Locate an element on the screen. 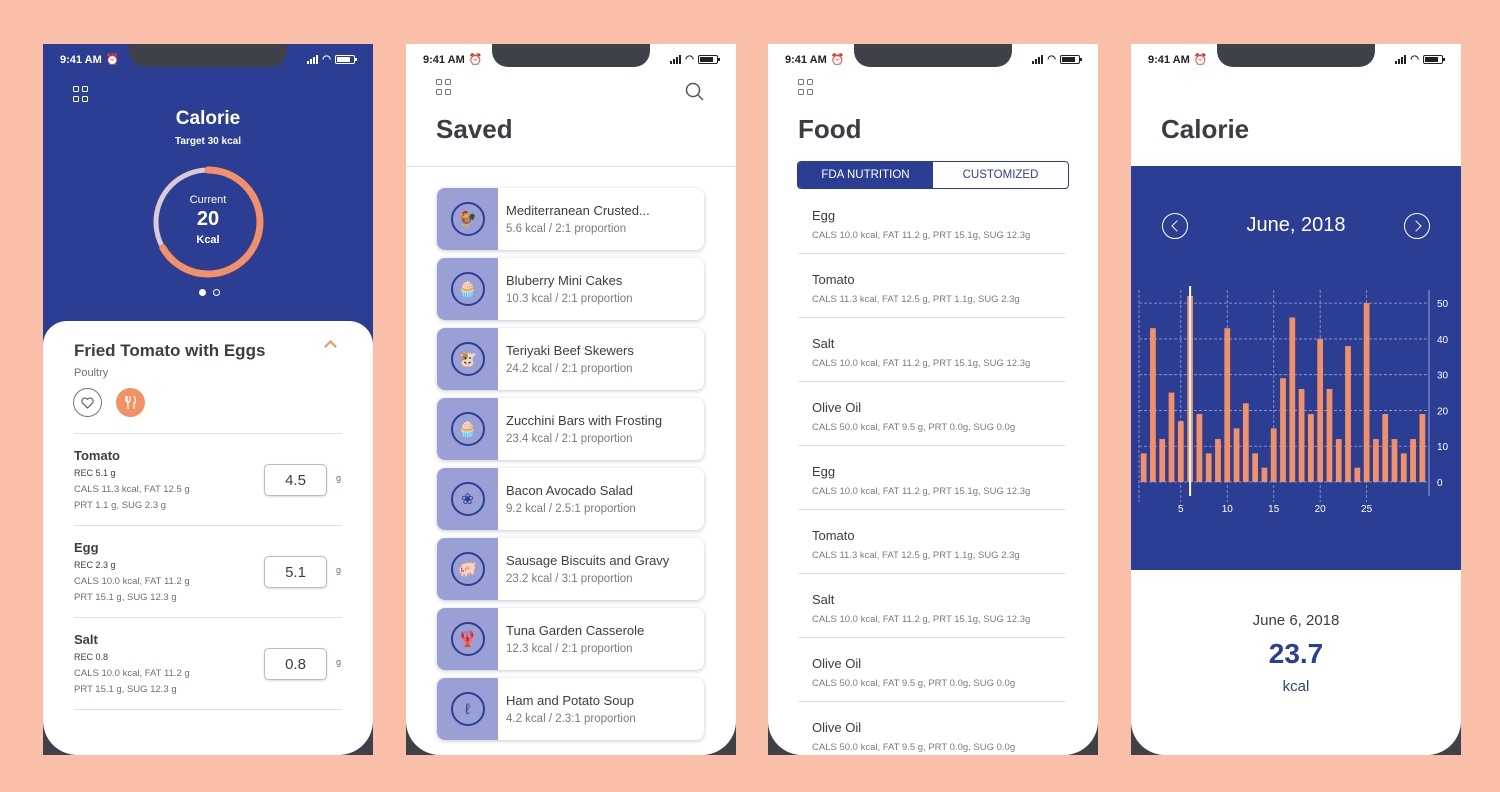 The height and width of the screenshot is (792, 1500). recipe-subtitle: 9.2 kcal / 2.5:1 proportion is located at coordinates (571, 509).